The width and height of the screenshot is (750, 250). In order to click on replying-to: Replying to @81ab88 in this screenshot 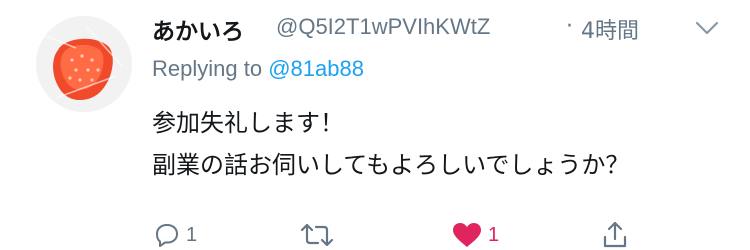, I will do `click(258, 69)`.